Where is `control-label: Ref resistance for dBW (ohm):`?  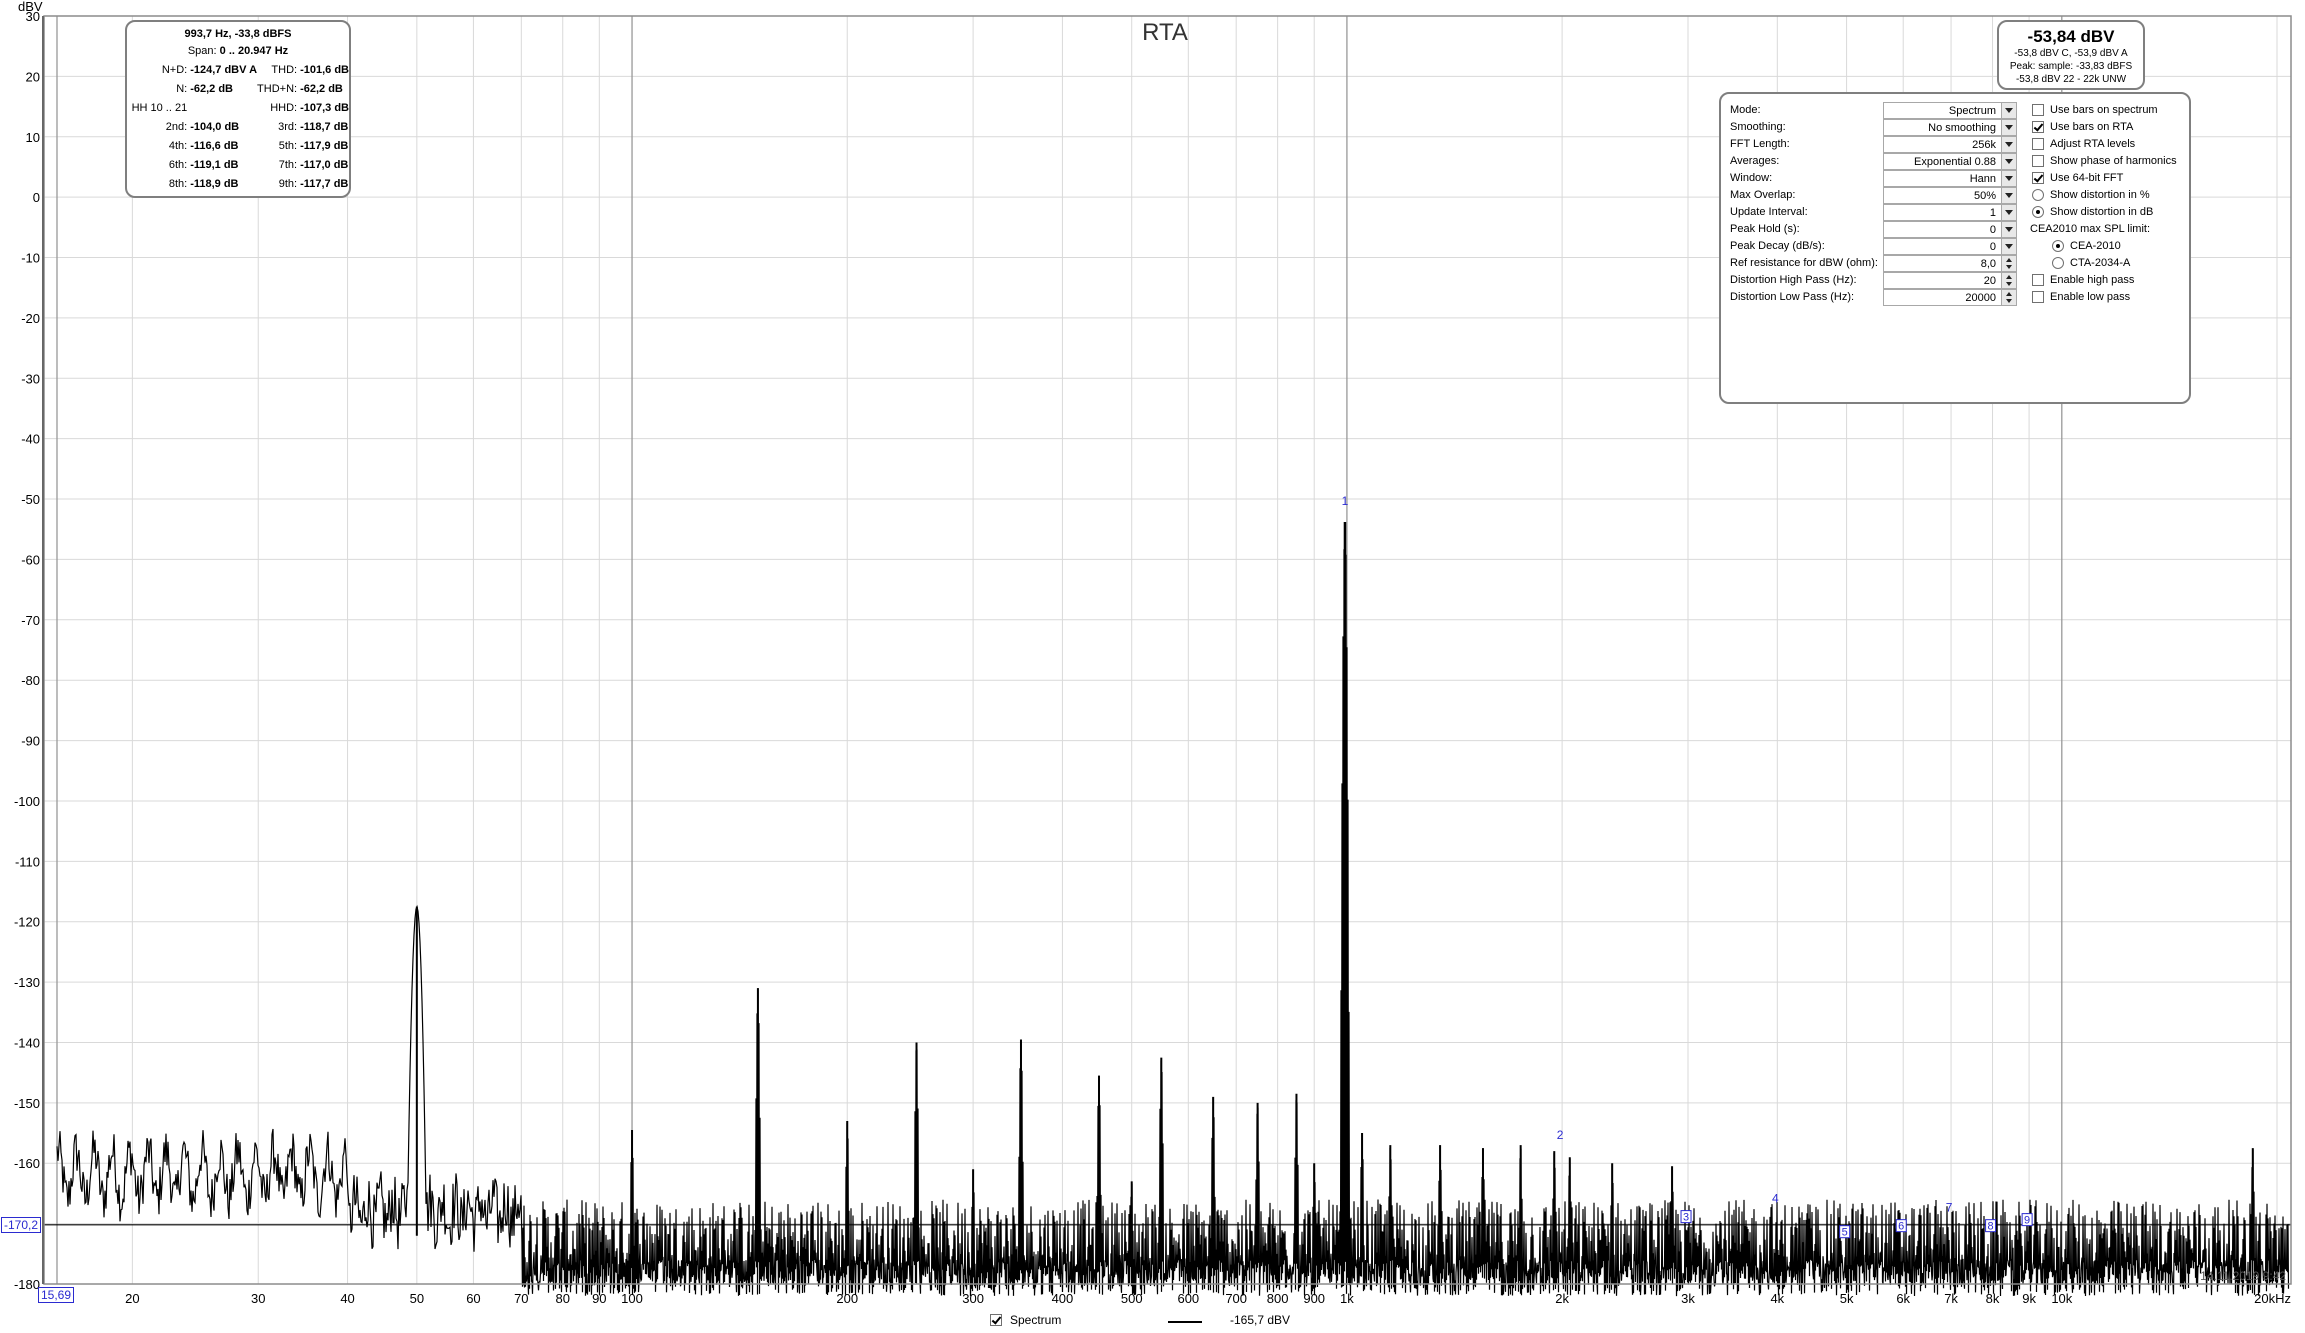
control-label: Ref resistance for dBW (ohm): is located at coordinates (1804, 263).